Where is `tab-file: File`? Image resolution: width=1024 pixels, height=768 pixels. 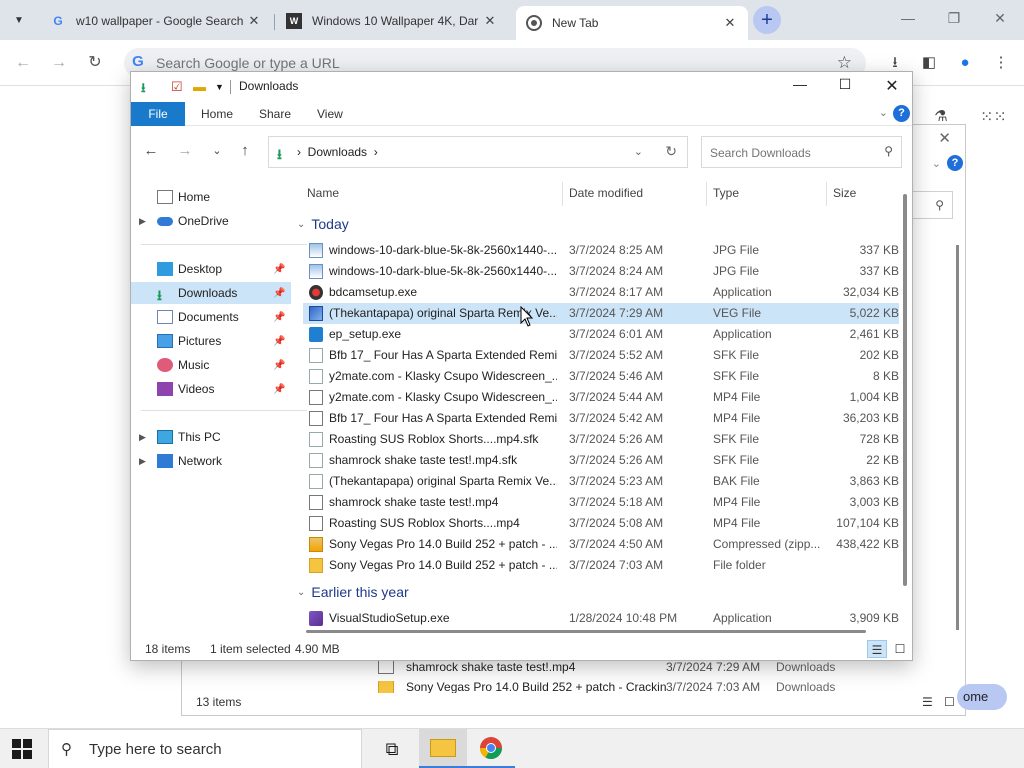 tab-file: File is located at coordinates (158, 114).